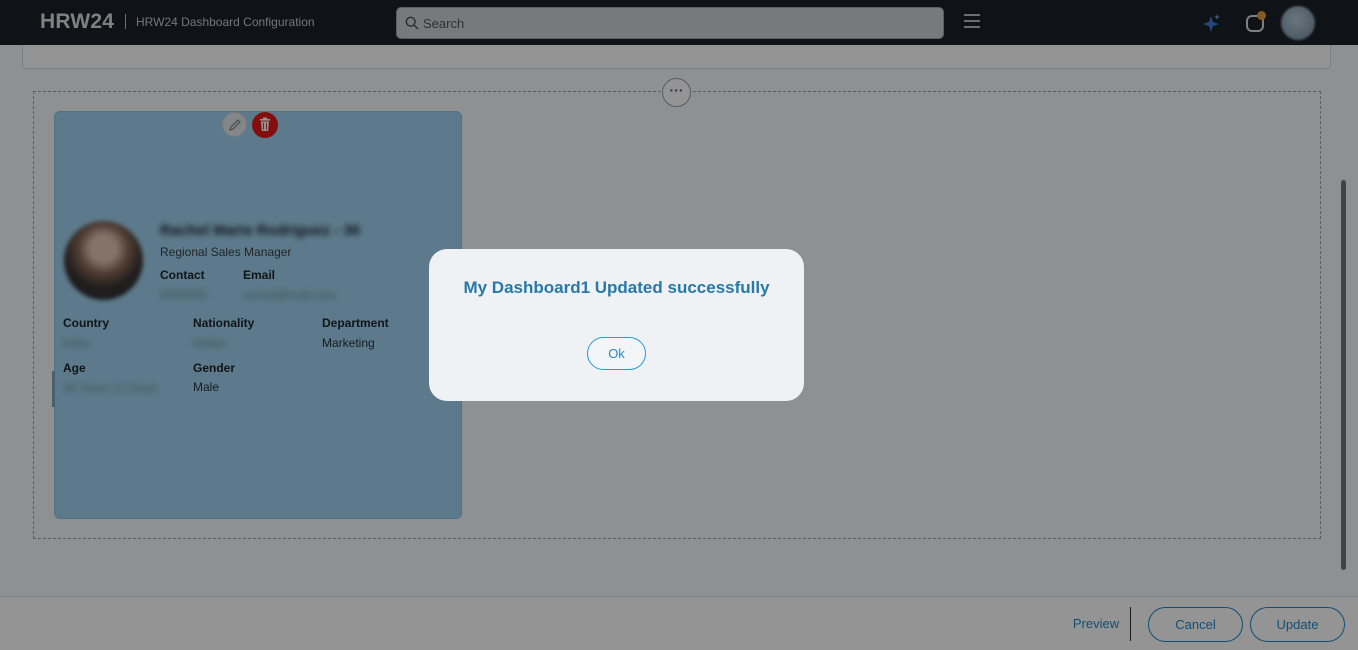  What do you see at coordinates (616, 353) in the screenshot?
I see `ok-button: Ok` at bounding box center [616, 353].